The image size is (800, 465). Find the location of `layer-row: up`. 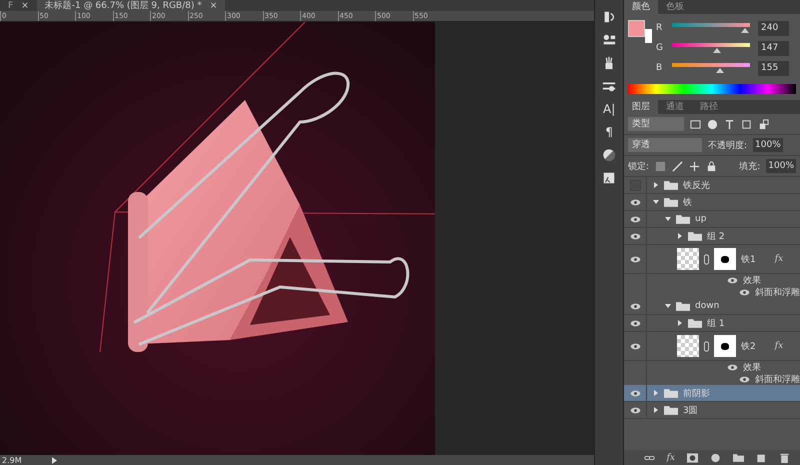

layer-row: up is located at coordinates (712, 219).